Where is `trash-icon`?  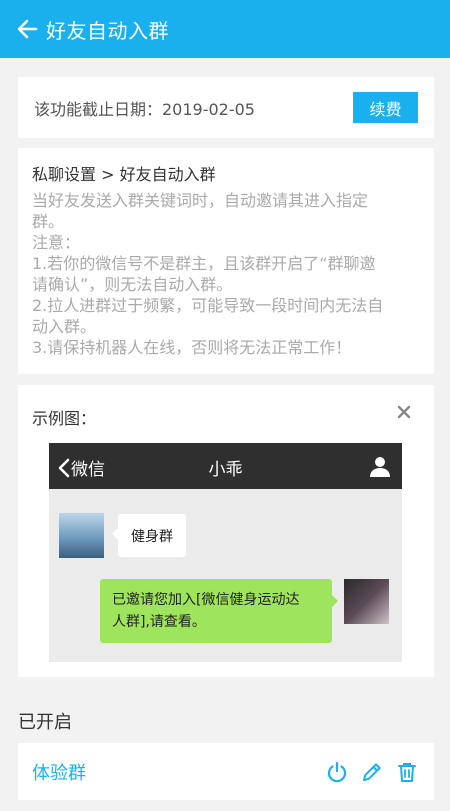
trash-icon is located at coordinates (407, 772).